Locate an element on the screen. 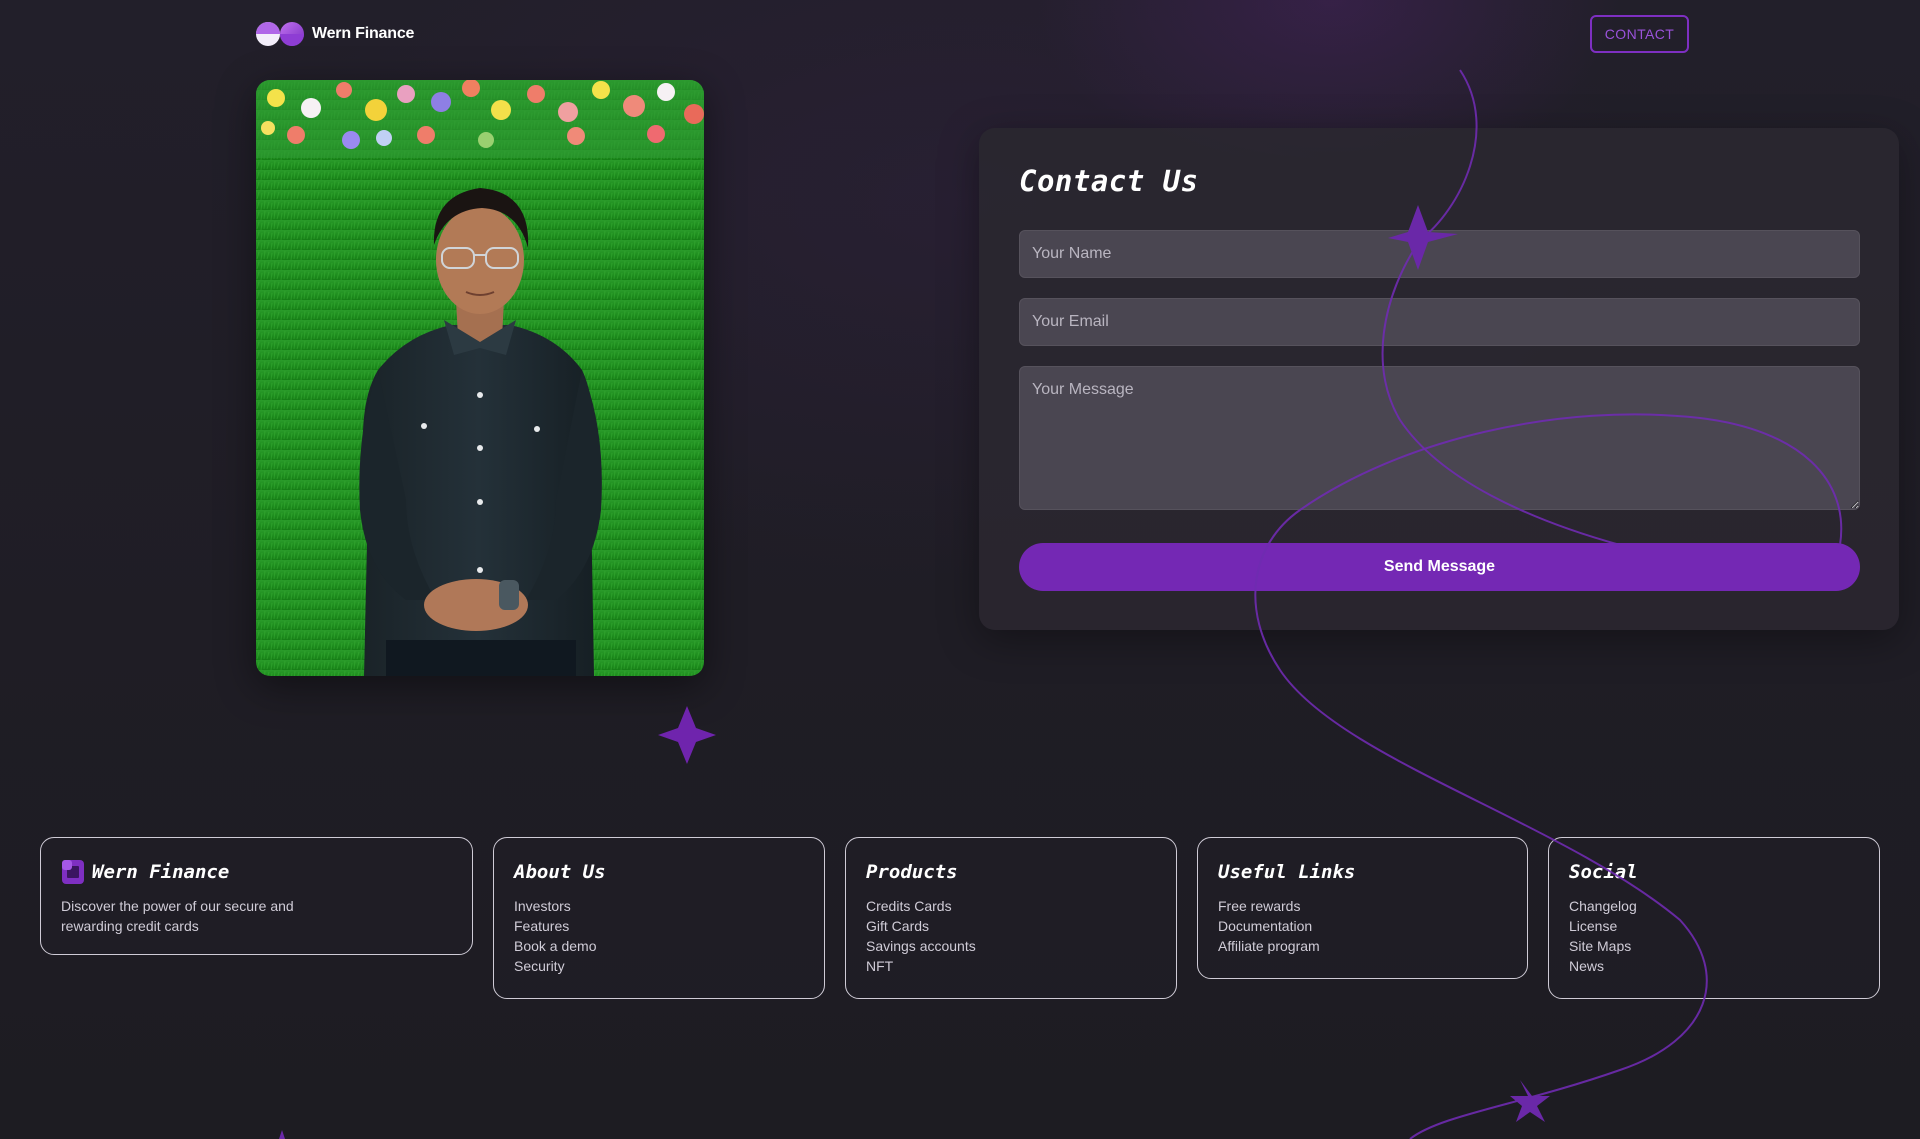 The width and height of the screenshot is (1920, 1139). footer-link-free-rewards: Free rewards is located at coordinates (1259, 906).